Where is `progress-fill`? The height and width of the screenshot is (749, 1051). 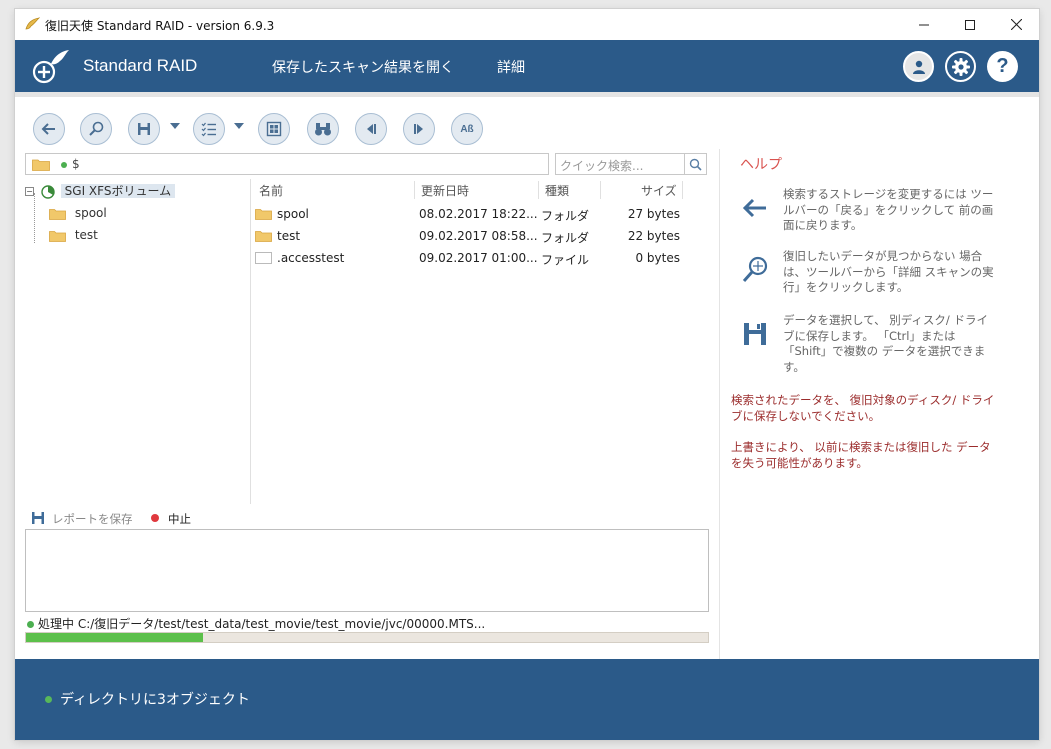
progress-fill is located at coordinates (115, 637).